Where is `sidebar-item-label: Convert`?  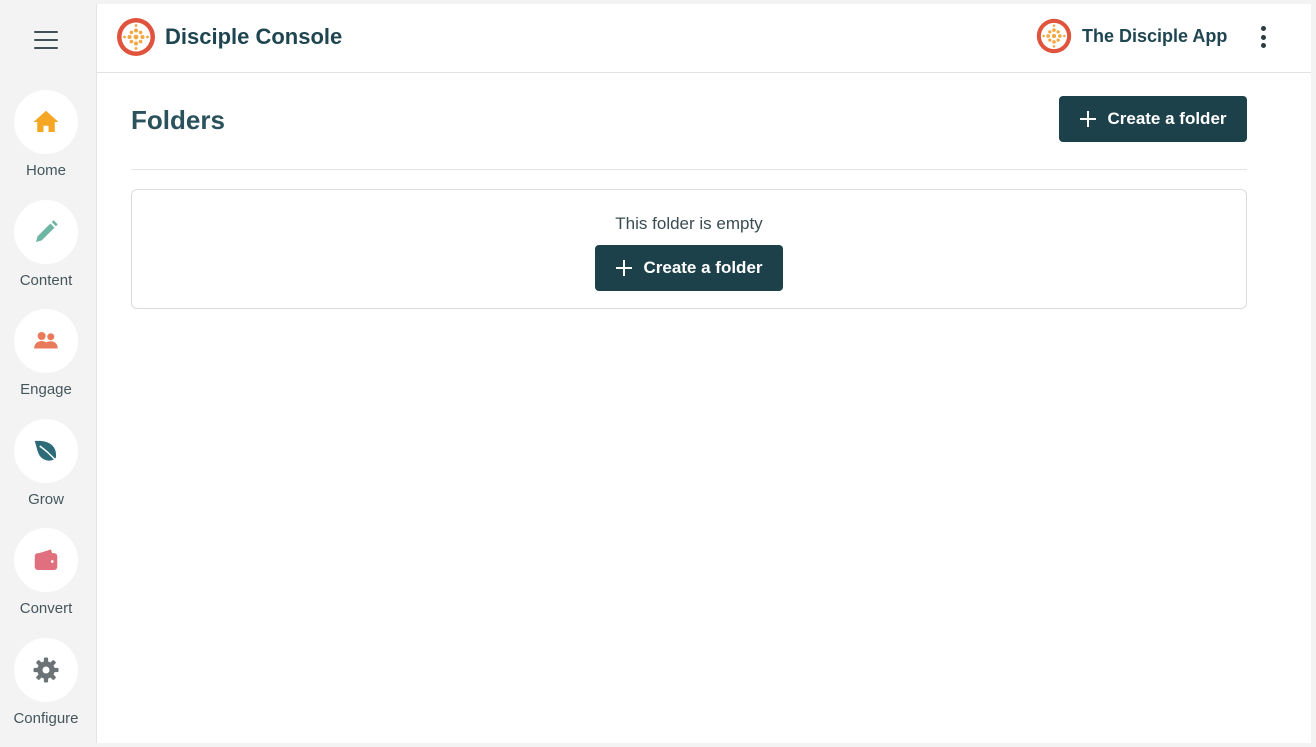
sidebar-item-label: Convert is located at coordinates (46, 608).